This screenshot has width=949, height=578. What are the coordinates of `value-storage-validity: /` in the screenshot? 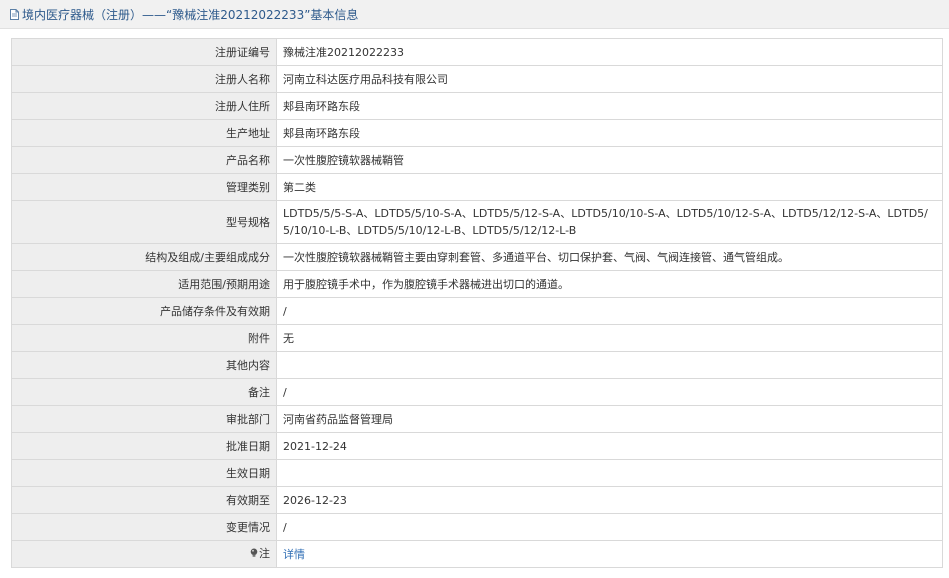 It's located at (609, 311).